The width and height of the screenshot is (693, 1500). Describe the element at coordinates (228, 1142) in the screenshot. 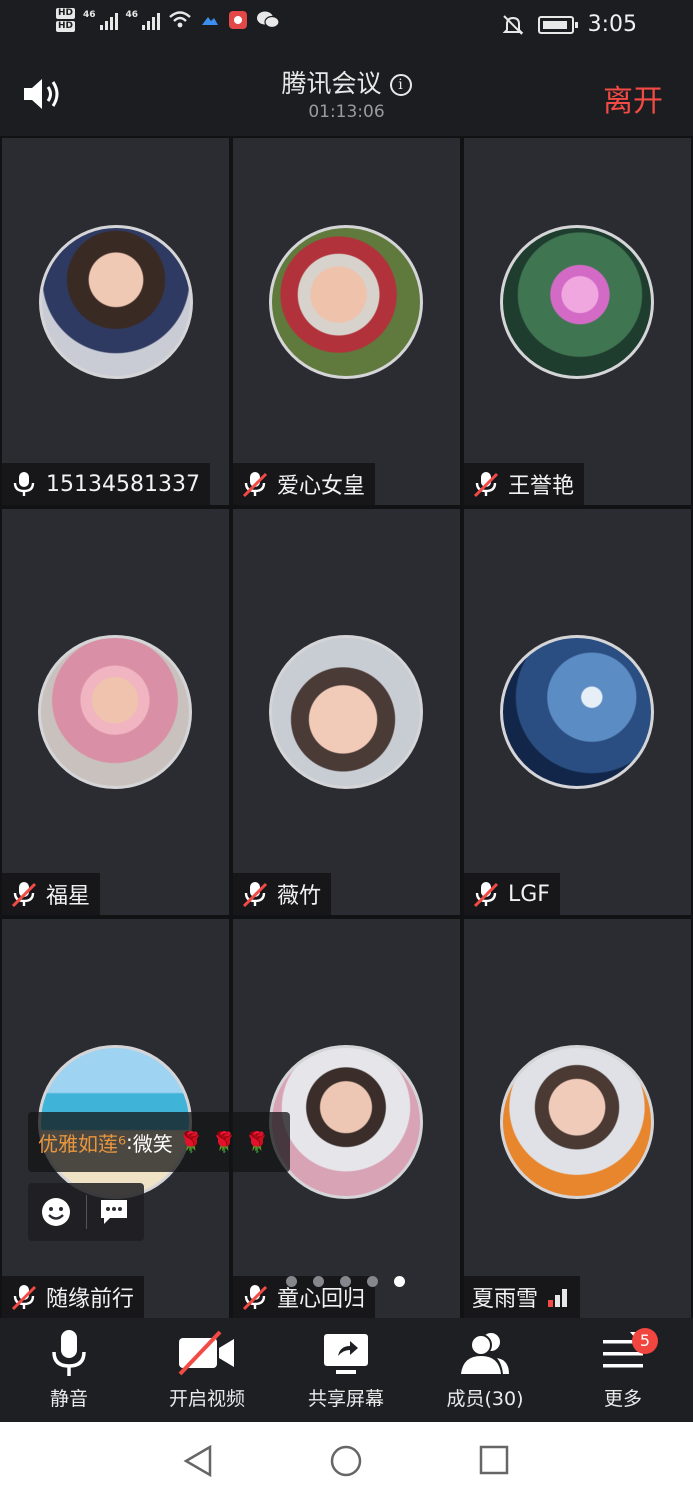

I see `chat-emoji: 🌹🌹🌹` at that location.